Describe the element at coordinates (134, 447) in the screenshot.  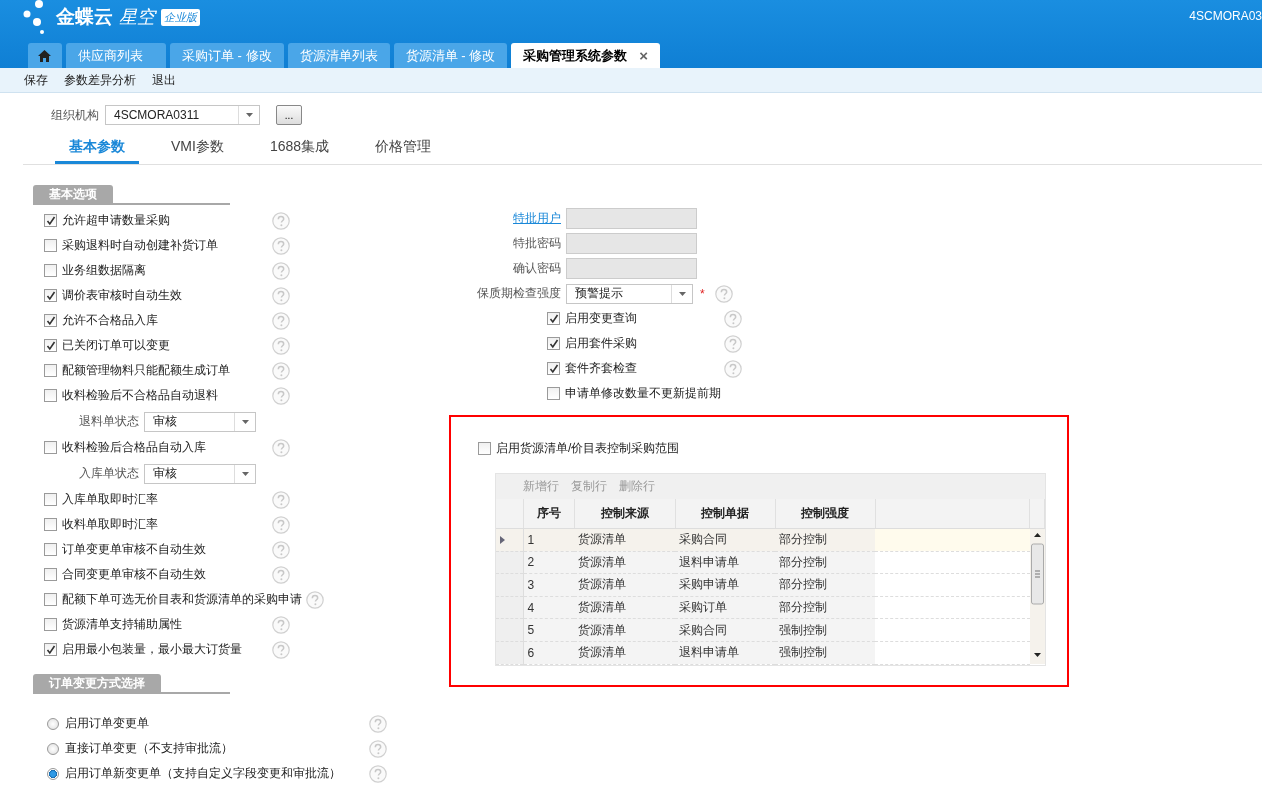
I see `option-label: 收料检验后合格品自动入库` at that location.